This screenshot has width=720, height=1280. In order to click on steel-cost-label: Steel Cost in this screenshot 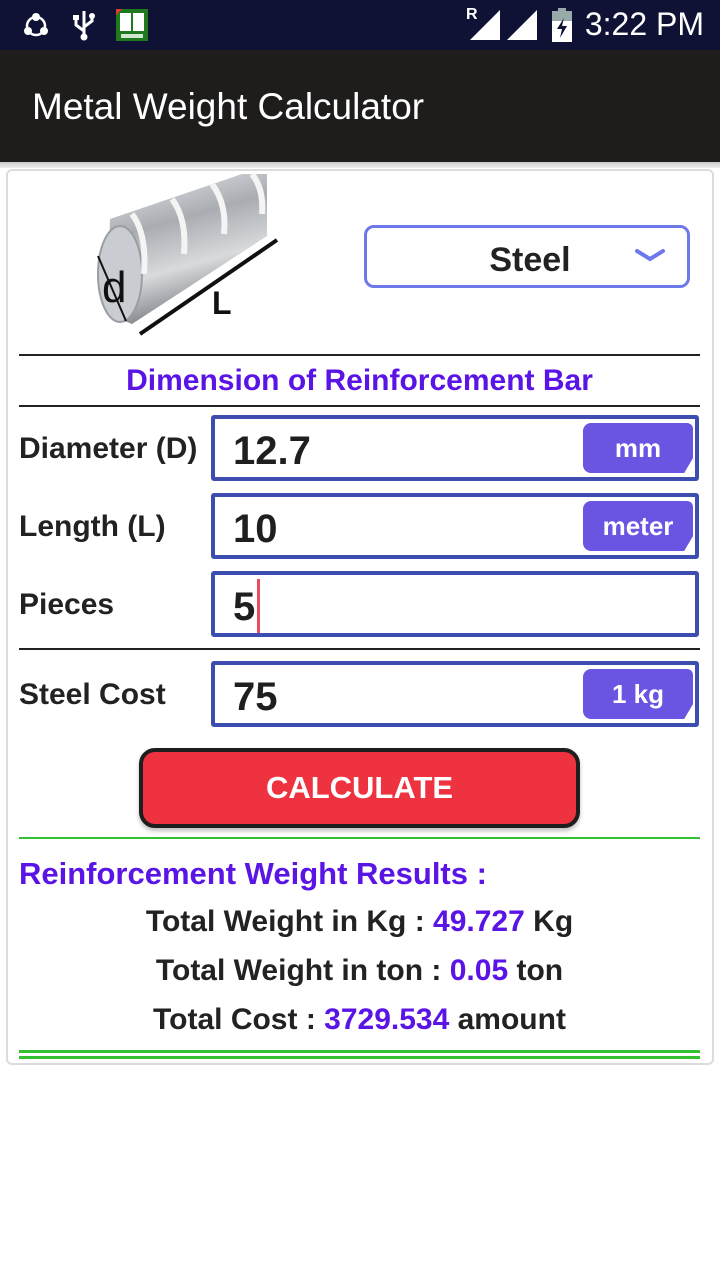, I will do `click(92, 694)`.